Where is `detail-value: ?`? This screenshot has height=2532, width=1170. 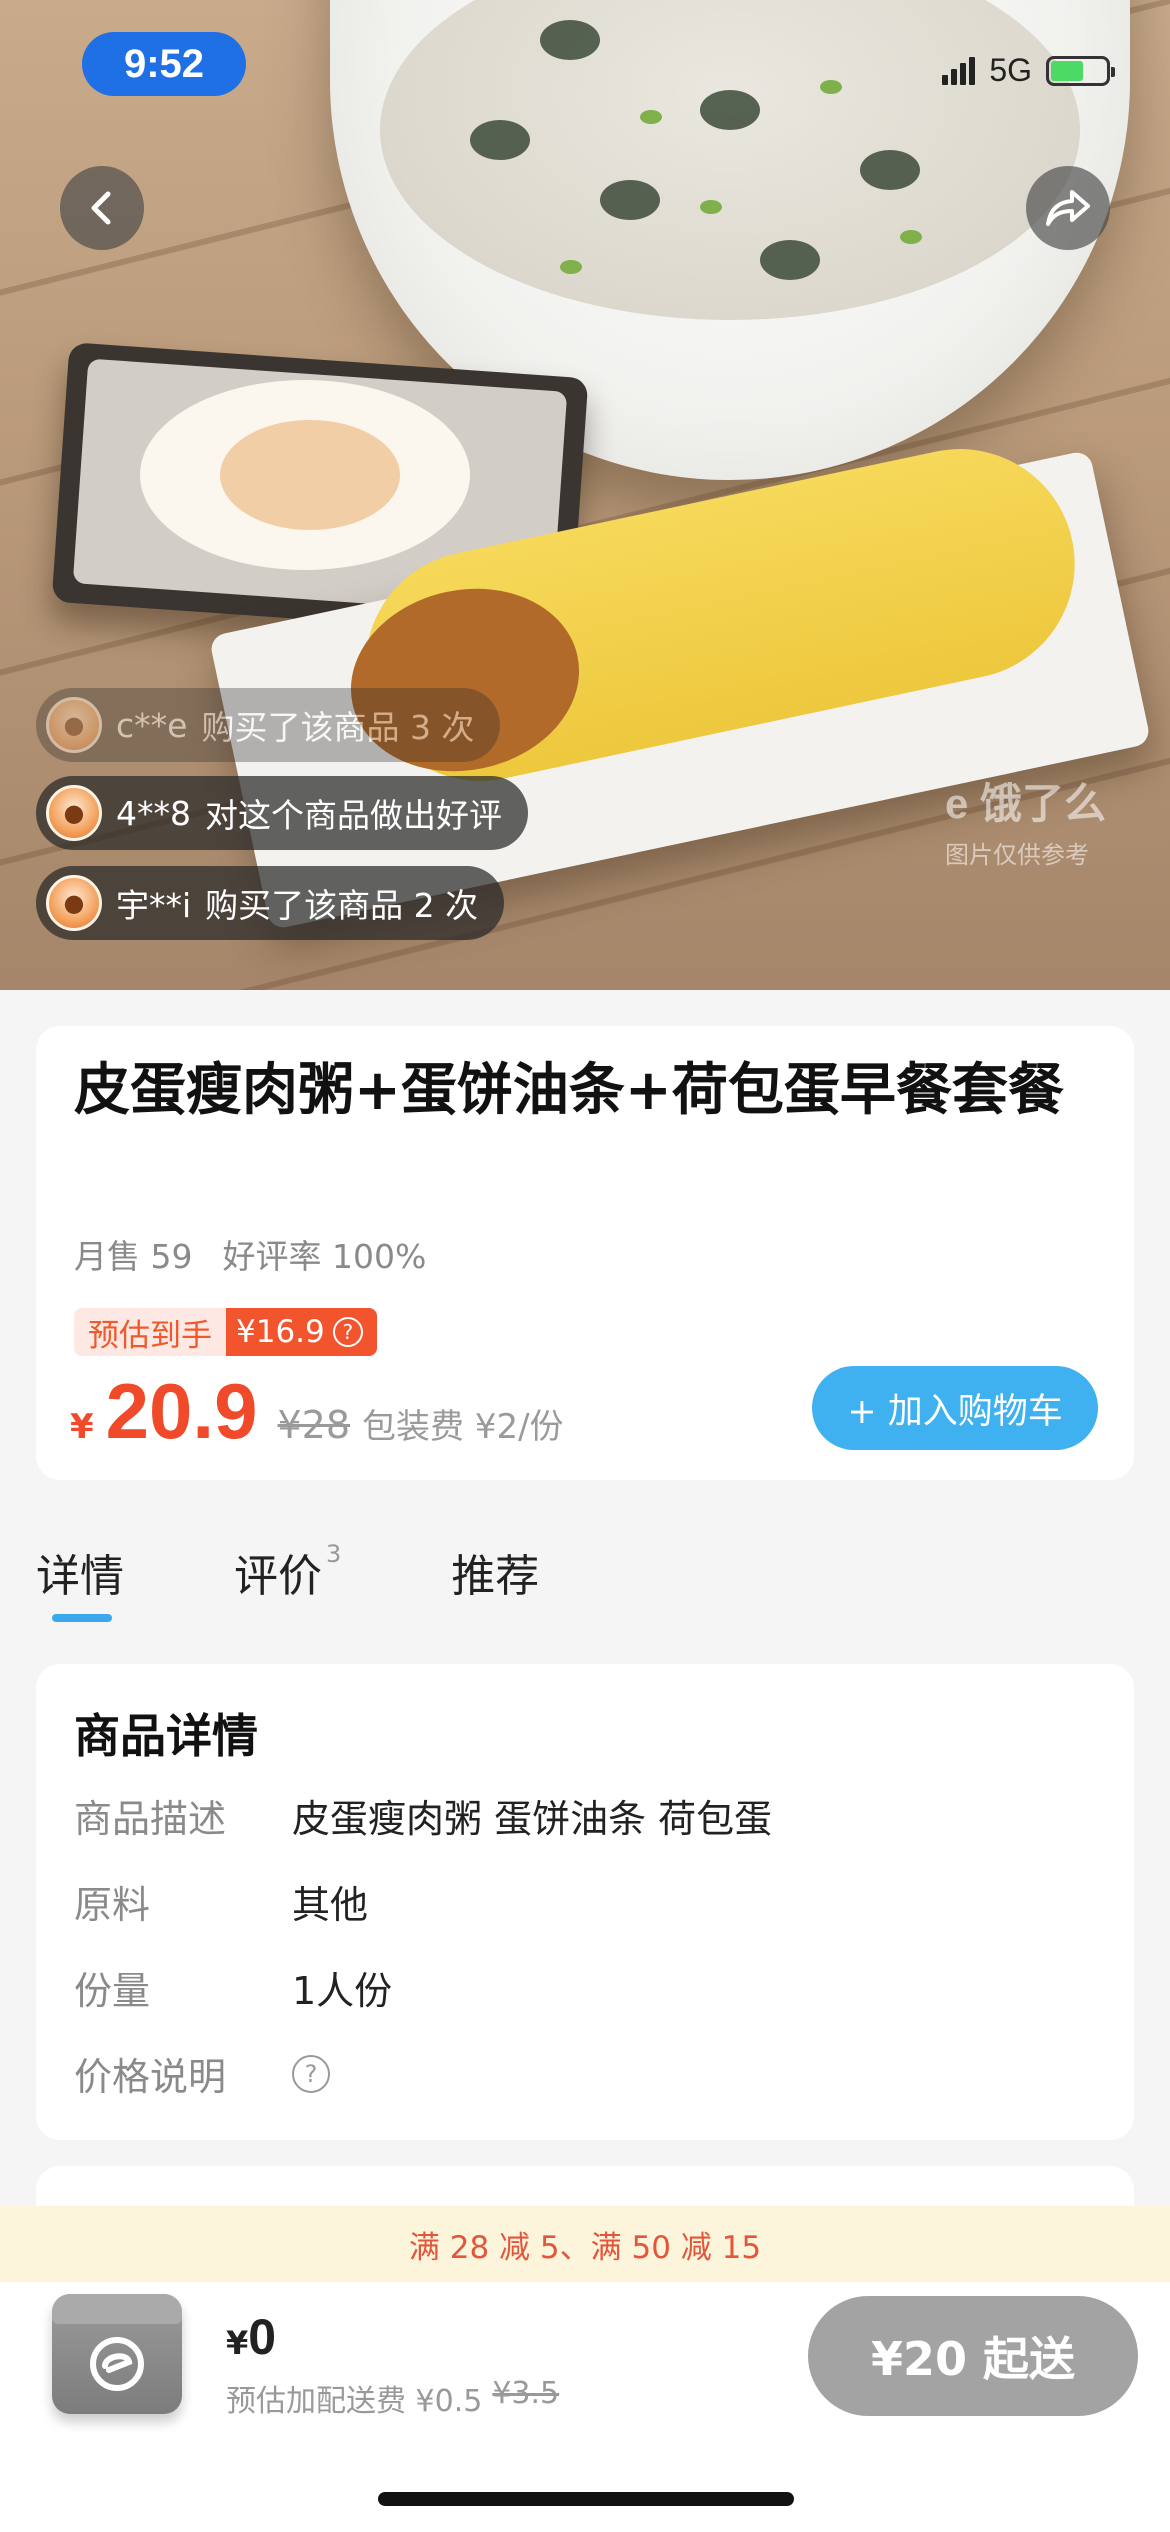
detail-value: ? is located at coordinates (311, 2073).